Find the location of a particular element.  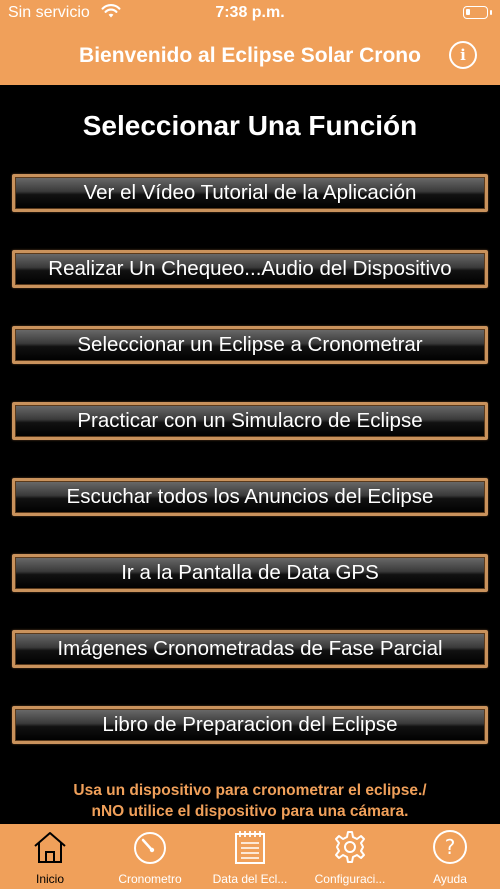

tab-inicio: Inicio is located at coordinates (50, 856).